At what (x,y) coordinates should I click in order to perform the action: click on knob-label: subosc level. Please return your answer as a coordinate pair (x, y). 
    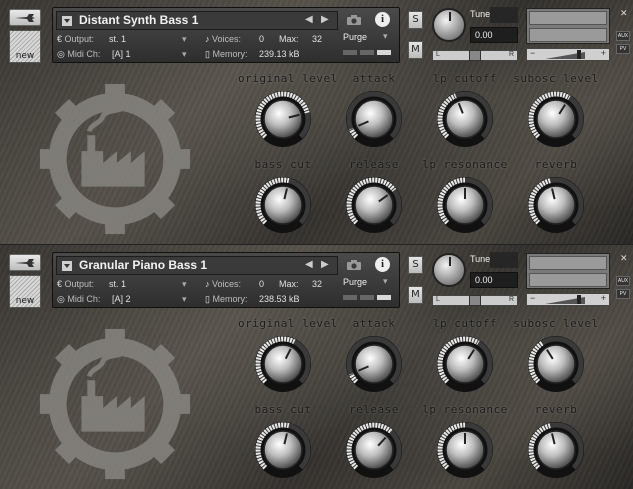
    Looking at the image, I should click on (556, 78).